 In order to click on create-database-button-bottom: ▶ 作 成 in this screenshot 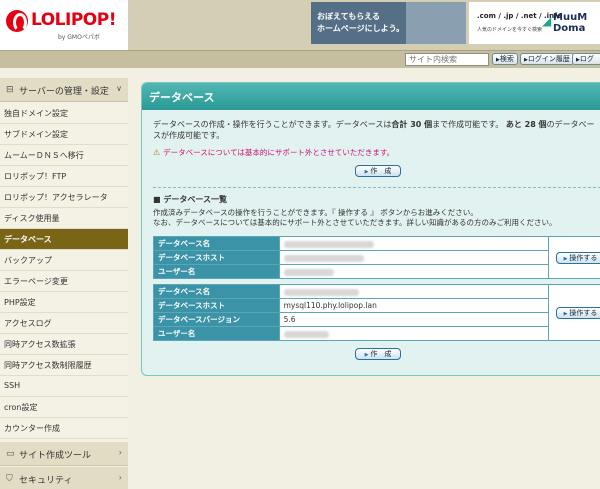, I will do `click(378, 354)`.